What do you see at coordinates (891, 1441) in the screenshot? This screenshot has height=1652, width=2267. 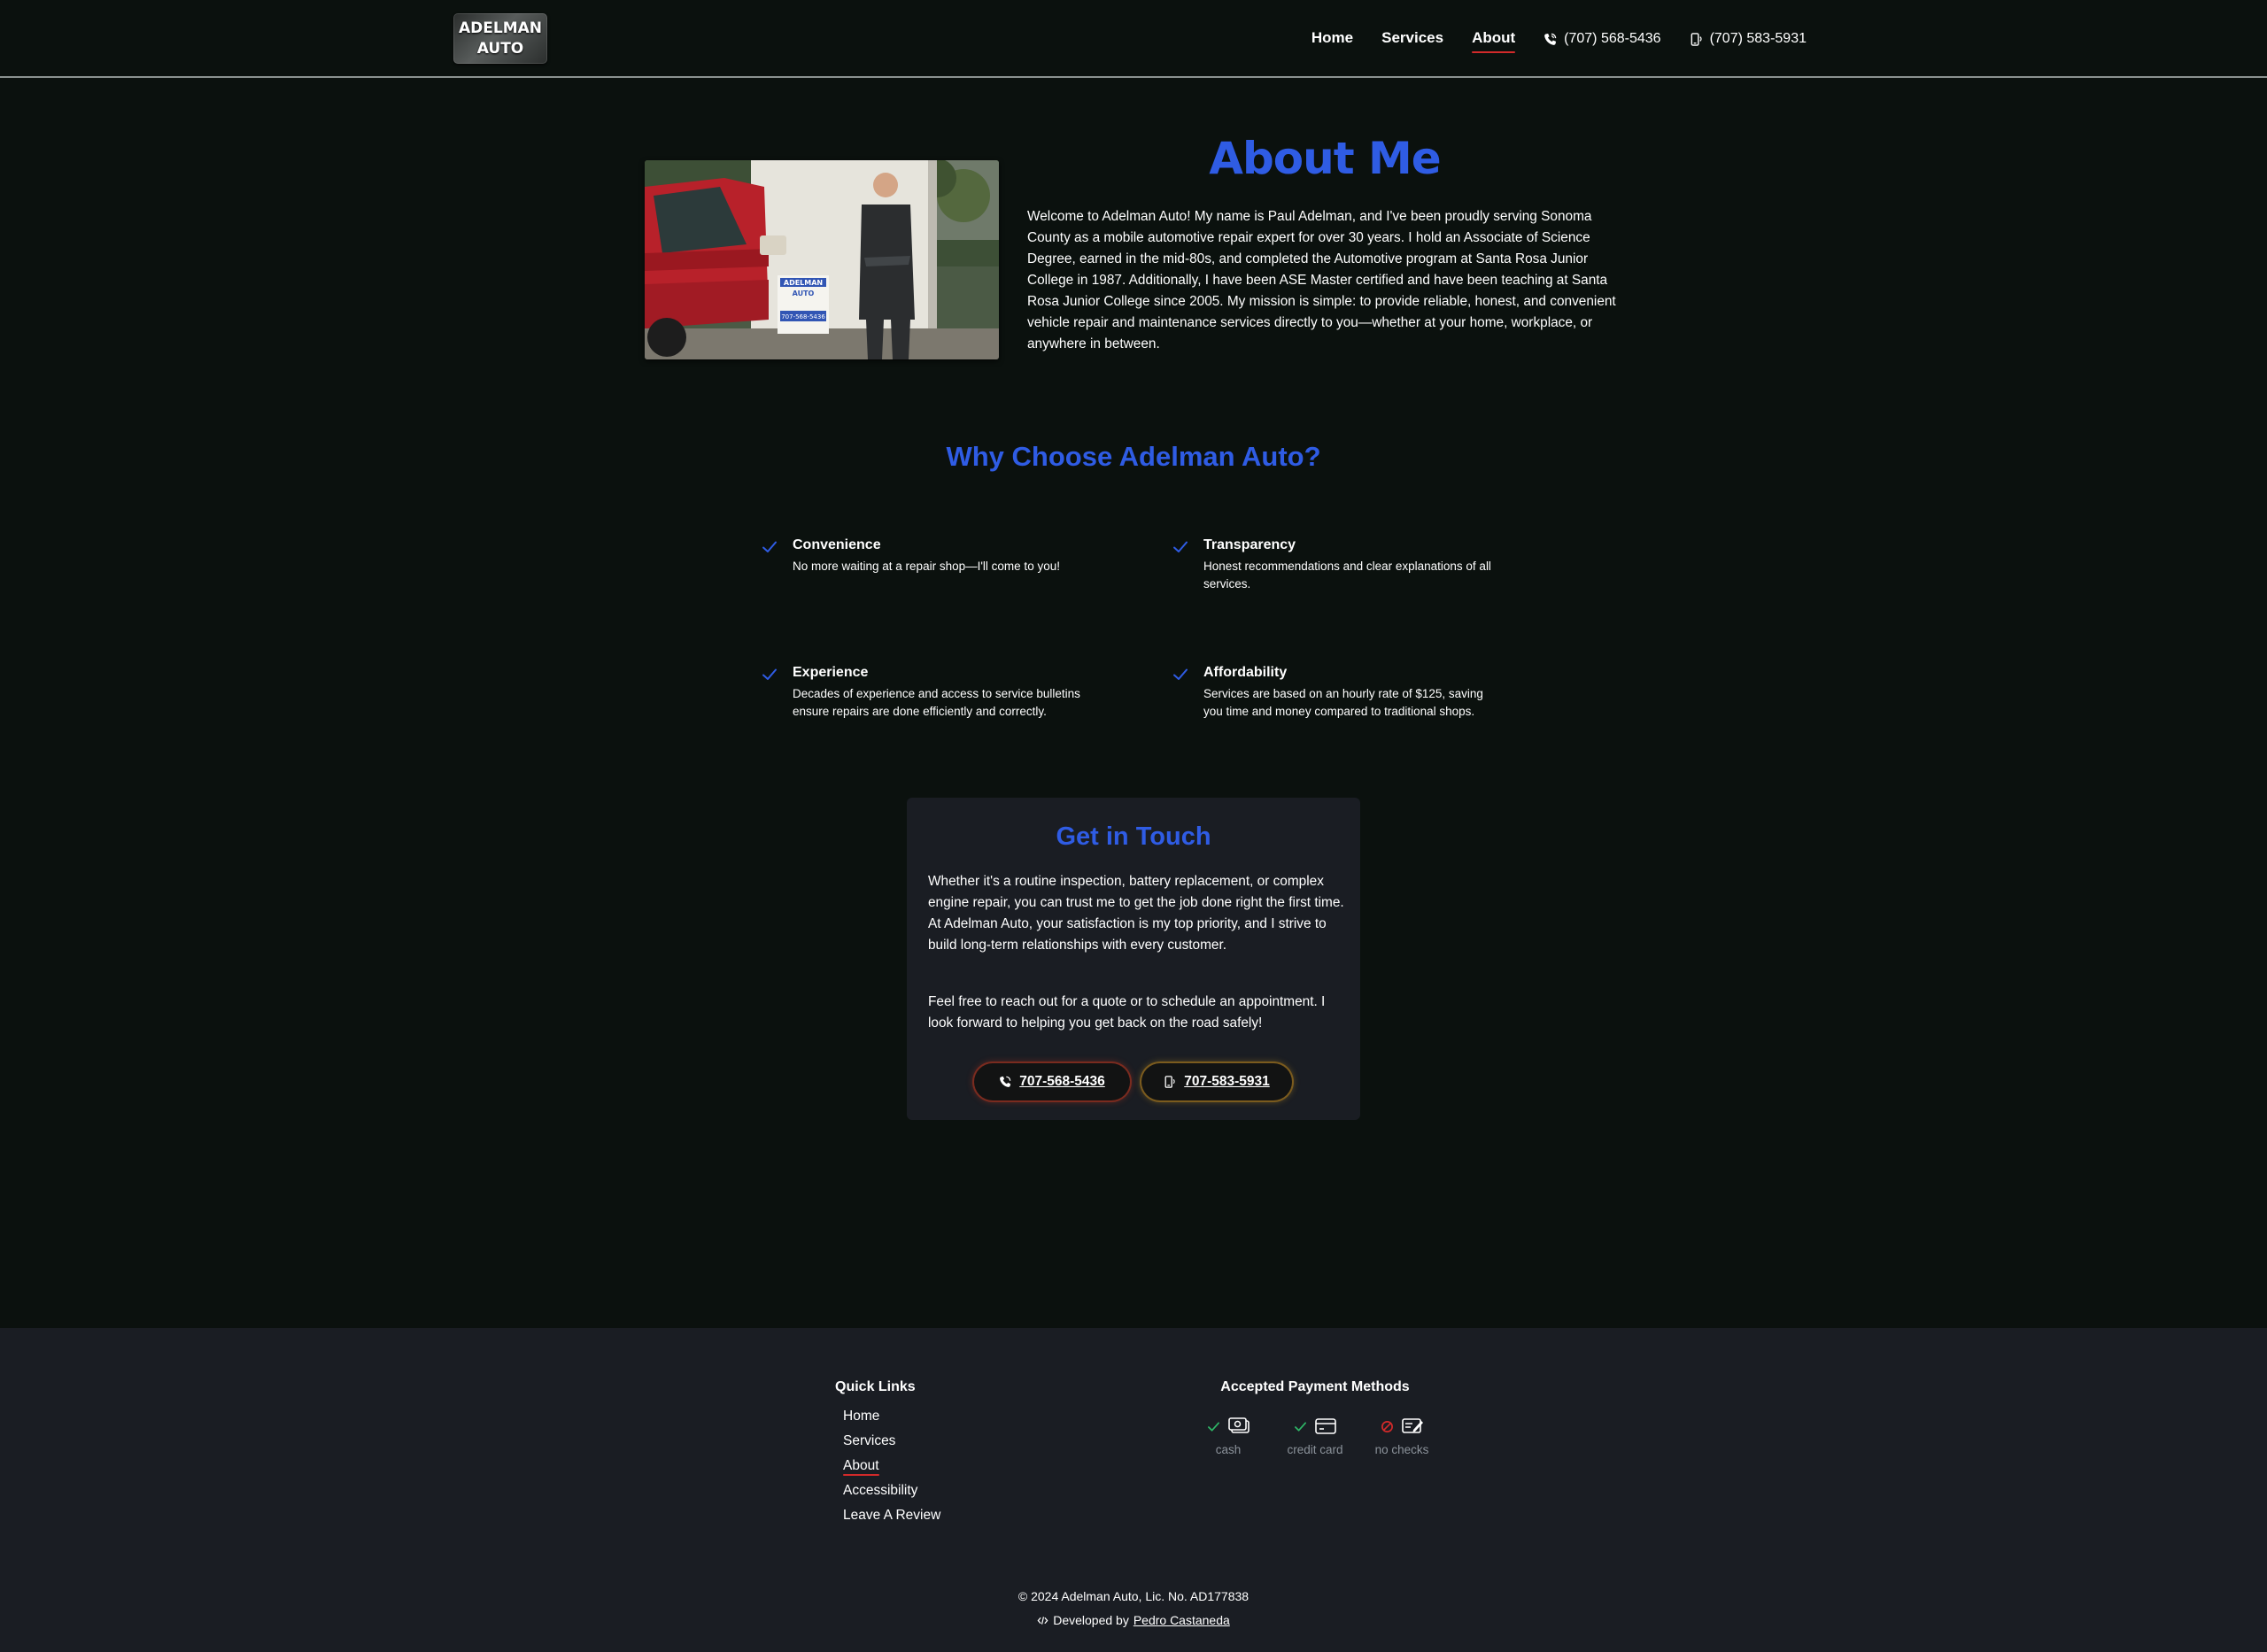 I see `footer-link-services: Services` at bounding box center [891, 1441].